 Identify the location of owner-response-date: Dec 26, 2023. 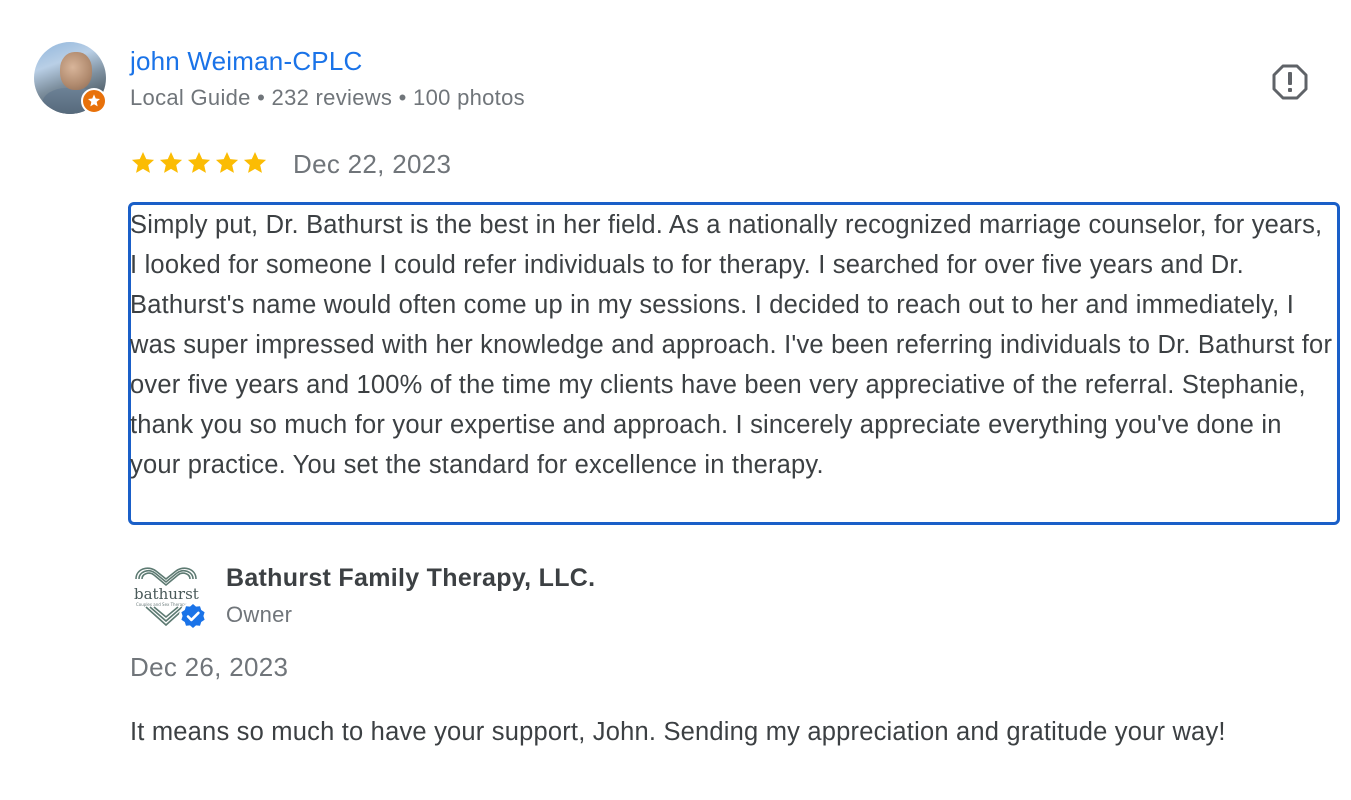
(209, 667).